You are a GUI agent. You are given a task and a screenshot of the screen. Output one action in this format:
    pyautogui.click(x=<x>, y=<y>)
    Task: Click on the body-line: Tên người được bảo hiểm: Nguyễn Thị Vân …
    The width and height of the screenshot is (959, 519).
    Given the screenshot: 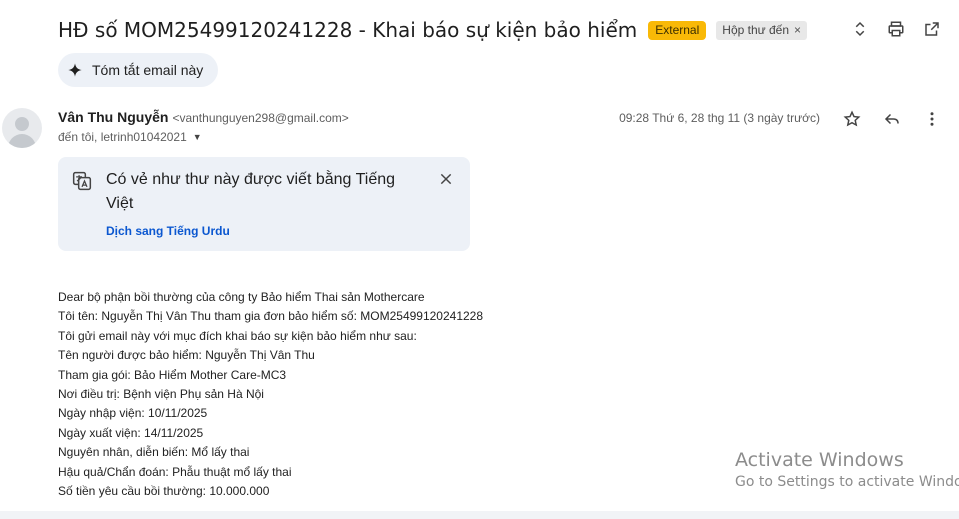 What is the action you would take?
    pyautogui.click(x=186, y=355)
    